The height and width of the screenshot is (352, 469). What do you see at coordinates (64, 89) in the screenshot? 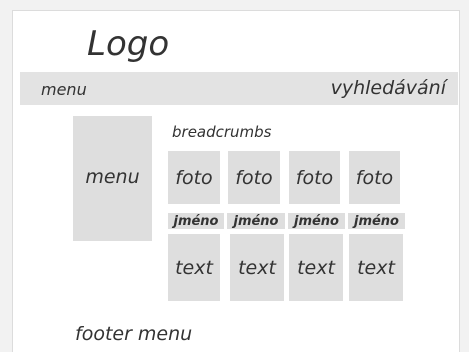
I see `top-menu: menu` at bounding box center [64, 89].